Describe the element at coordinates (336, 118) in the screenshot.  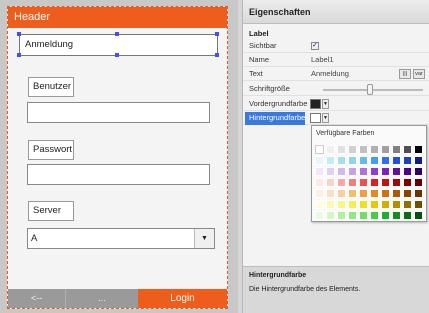
I see `prop-row-background: Hintergrundfarbe ▼` at that location.